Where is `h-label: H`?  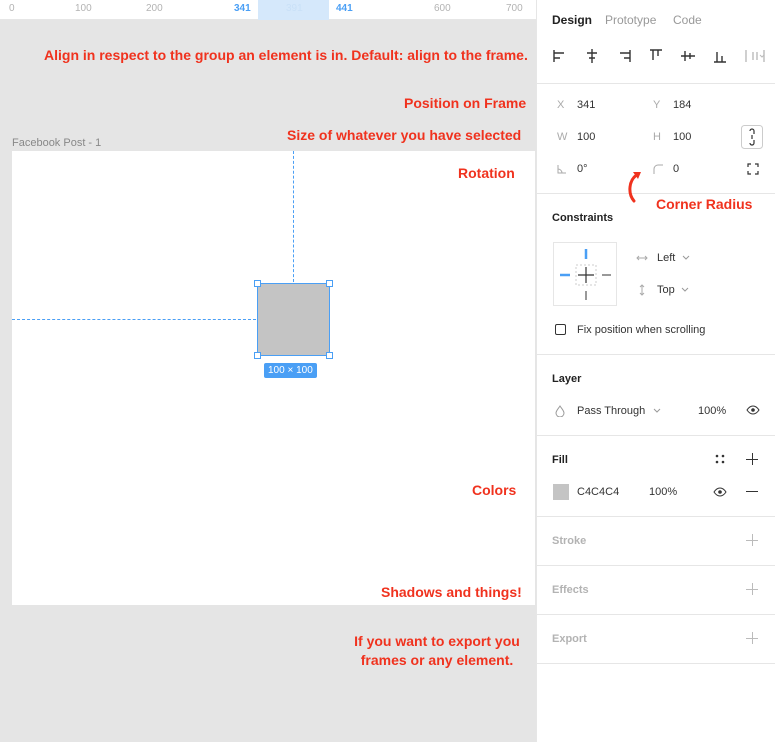 h-label: H is located at coordinates (657, 137).